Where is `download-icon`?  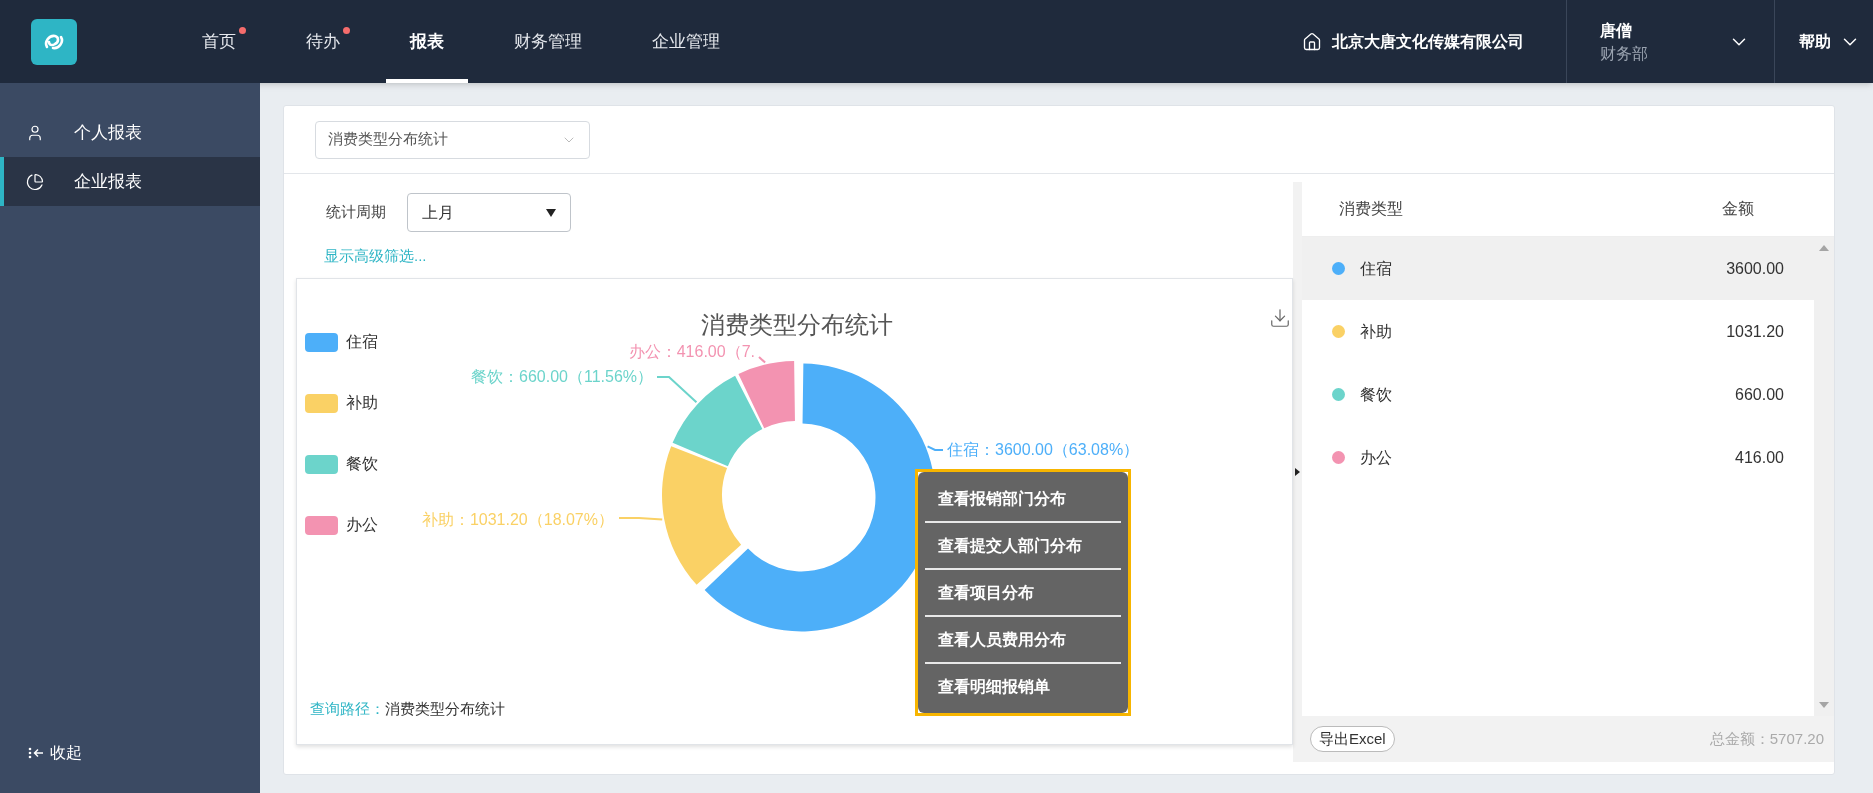 download-icon is located at coordinates (1280, 318).